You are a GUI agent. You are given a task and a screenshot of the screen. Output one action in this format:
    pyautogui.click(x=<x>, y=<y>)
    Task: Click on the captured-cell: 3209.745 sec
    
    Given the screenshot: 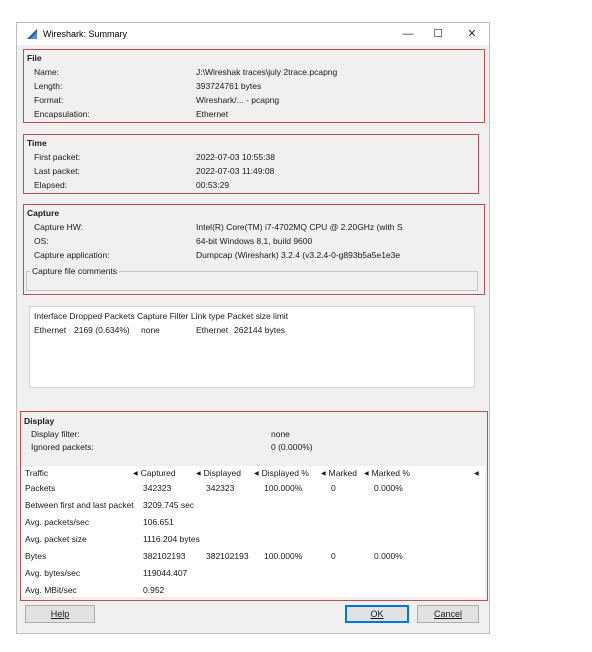 What is the action you would take?
    pyautogui.click(x=169, y=505)
    